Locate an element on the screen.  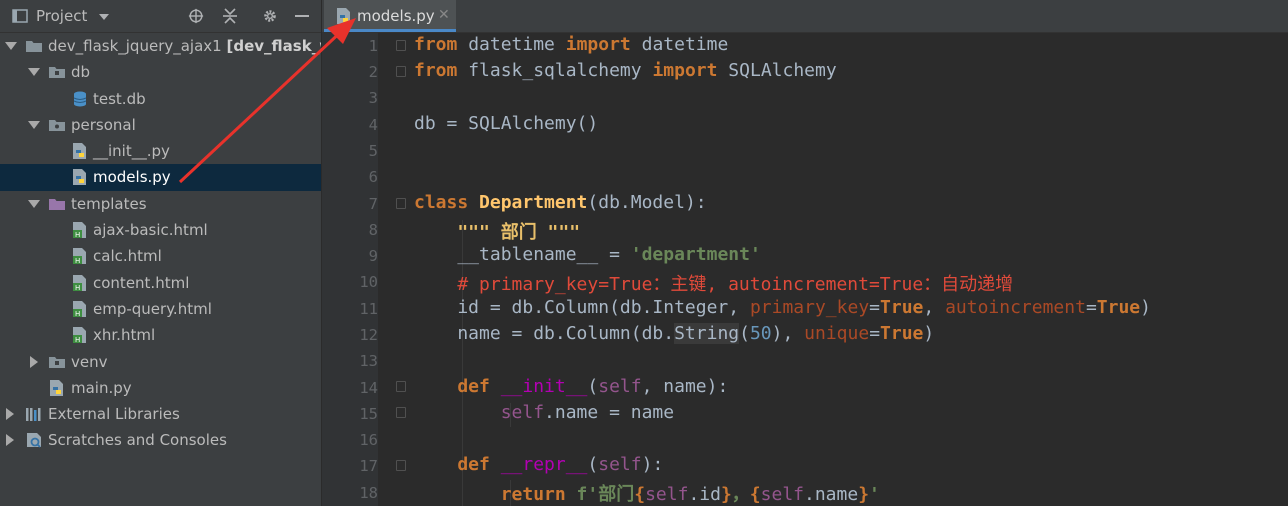
token: import is located at coordinates (598, 44).